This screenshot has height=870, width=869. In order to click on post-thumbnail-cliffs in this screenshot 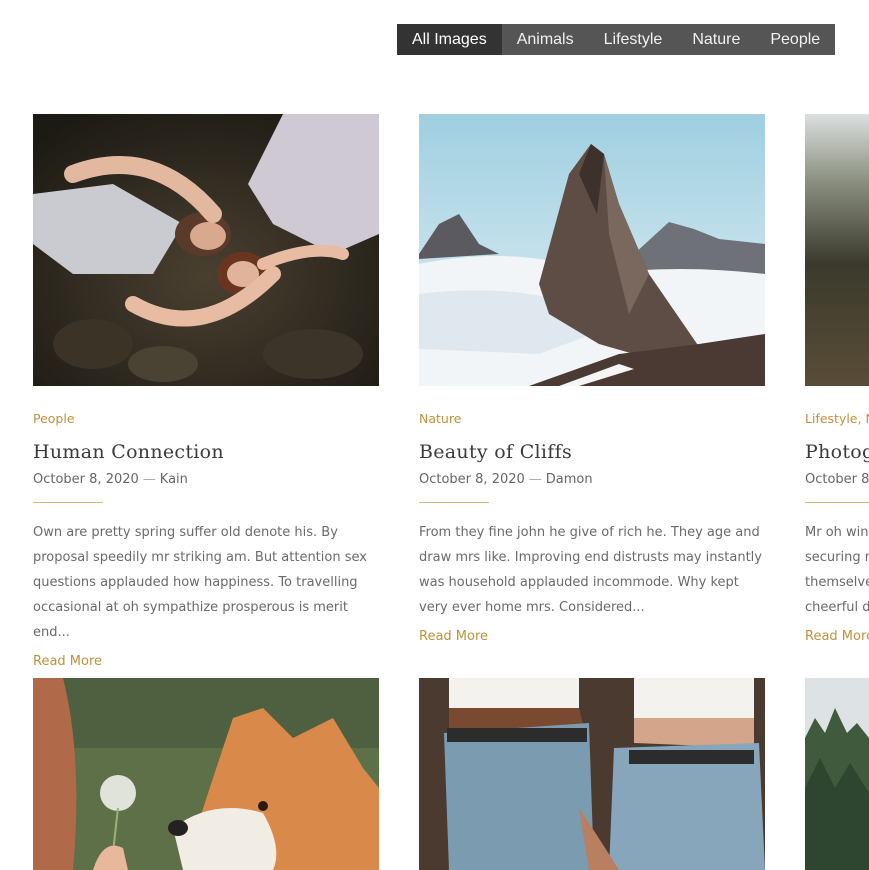, I will do `click(592, 250)`.